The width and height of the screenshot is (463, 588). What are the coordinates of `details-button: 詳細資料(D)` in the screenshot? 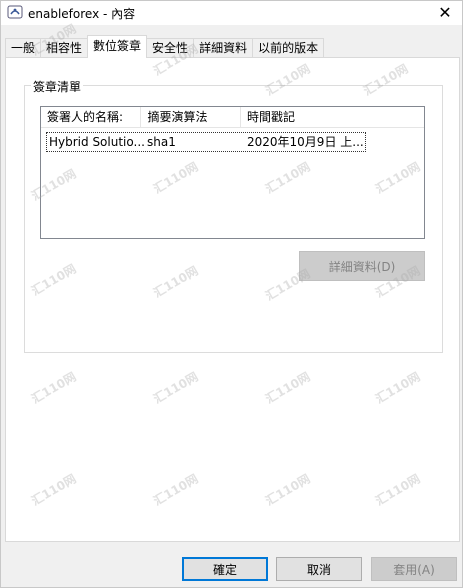 It's located at (362, 266).